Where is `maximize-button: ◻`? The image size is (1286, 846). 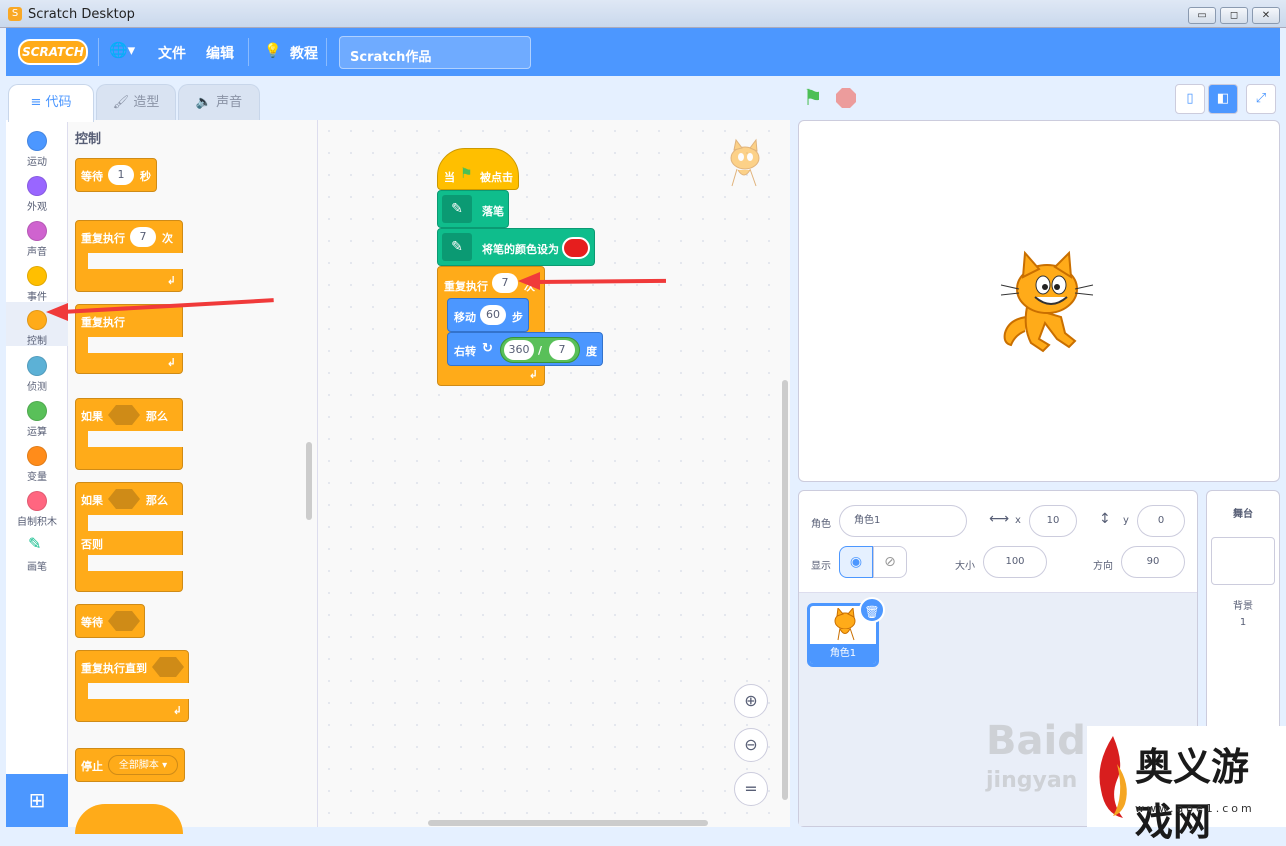
maximize-button: ◻ is located at coordinates (1234, 15).